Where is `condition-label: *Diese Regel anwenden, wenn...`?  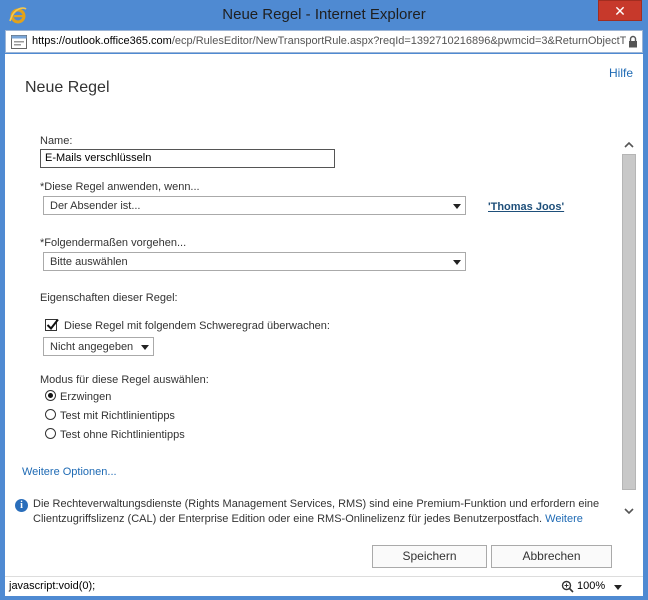 condition-label: *Diese Regel anwenden, wenn... is located at coordinates (120, 187).